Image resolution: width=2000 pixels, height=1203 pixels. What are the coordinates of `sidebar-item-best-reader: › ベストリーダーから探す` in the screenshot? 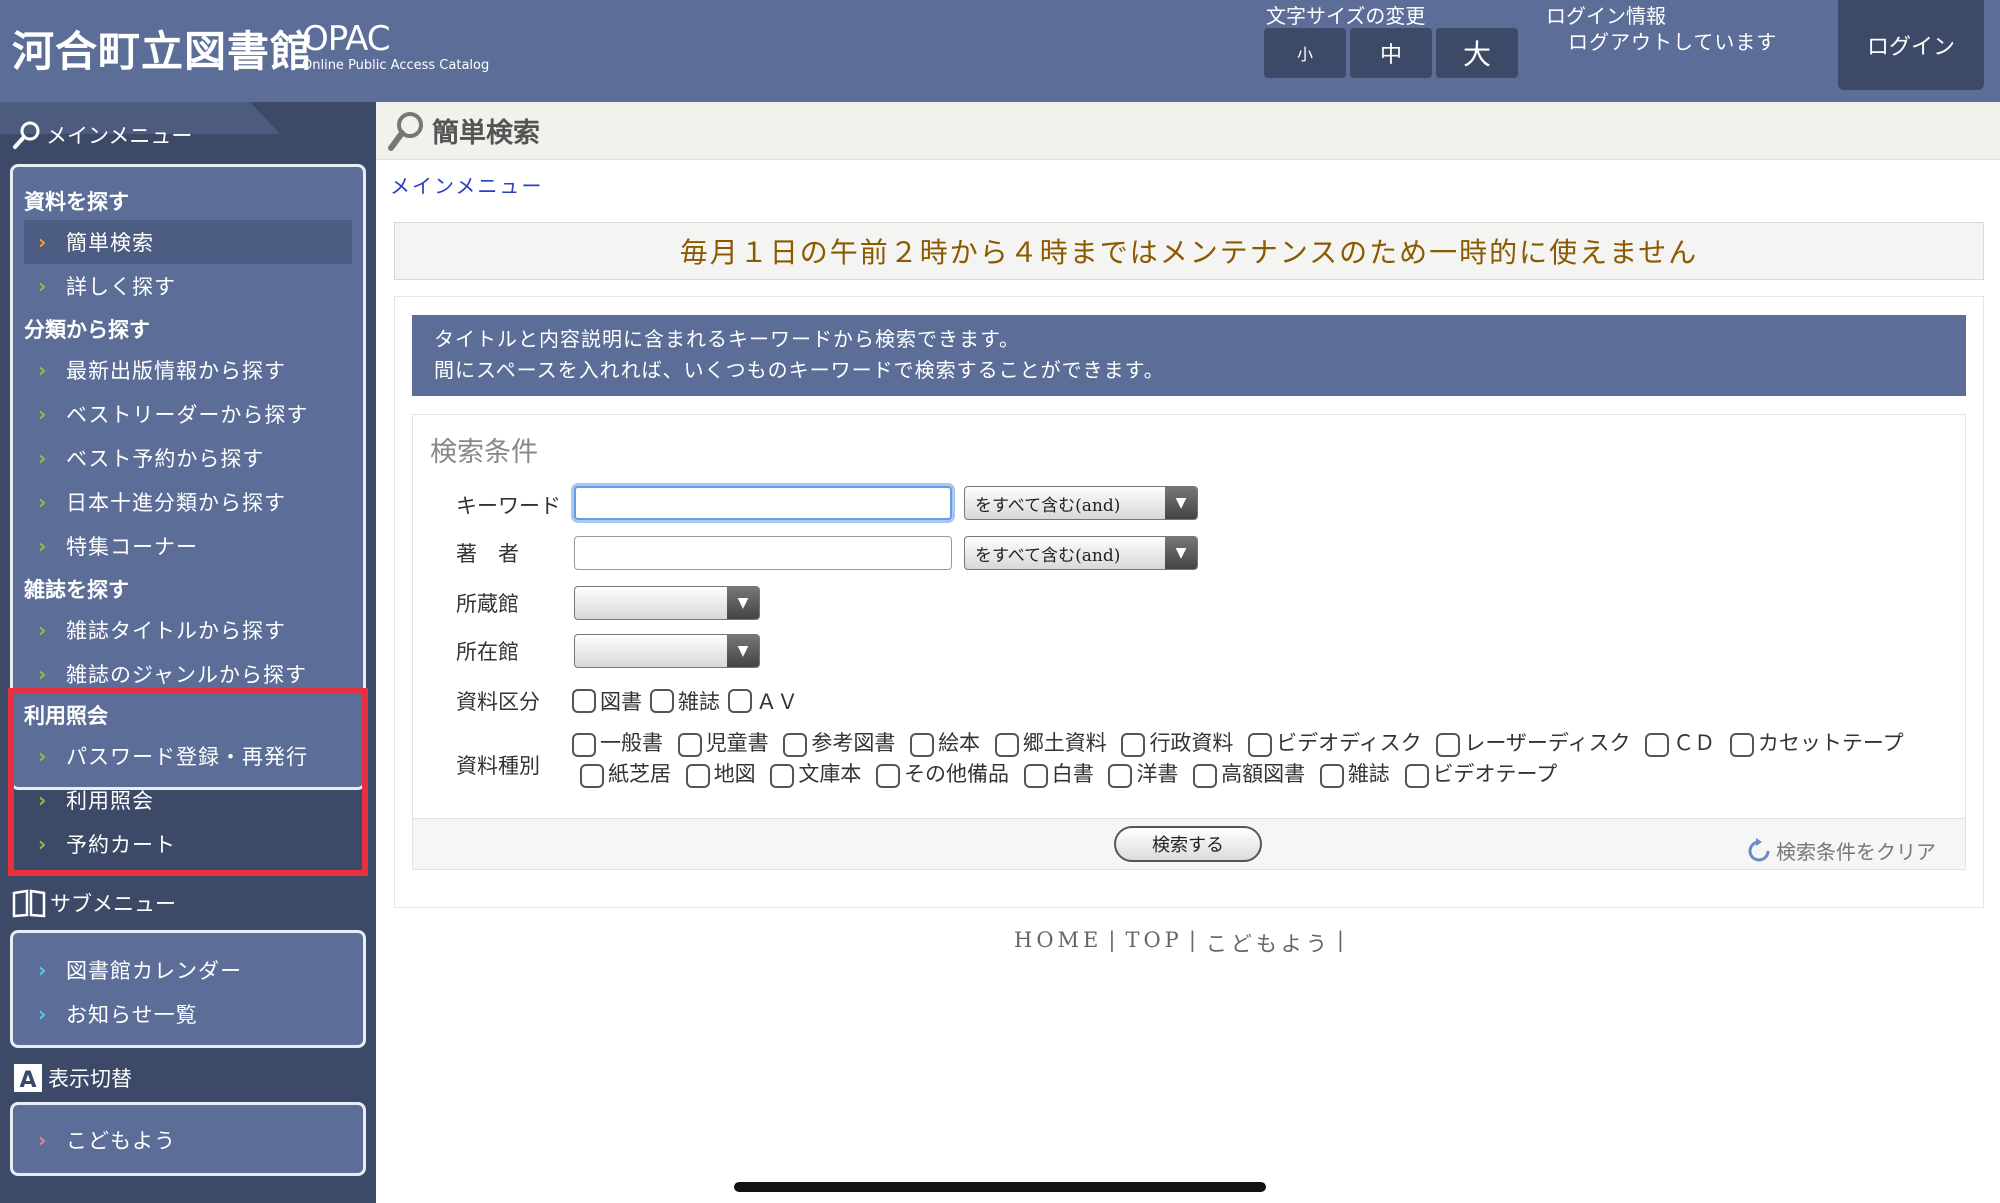 It's located at (188, 414).